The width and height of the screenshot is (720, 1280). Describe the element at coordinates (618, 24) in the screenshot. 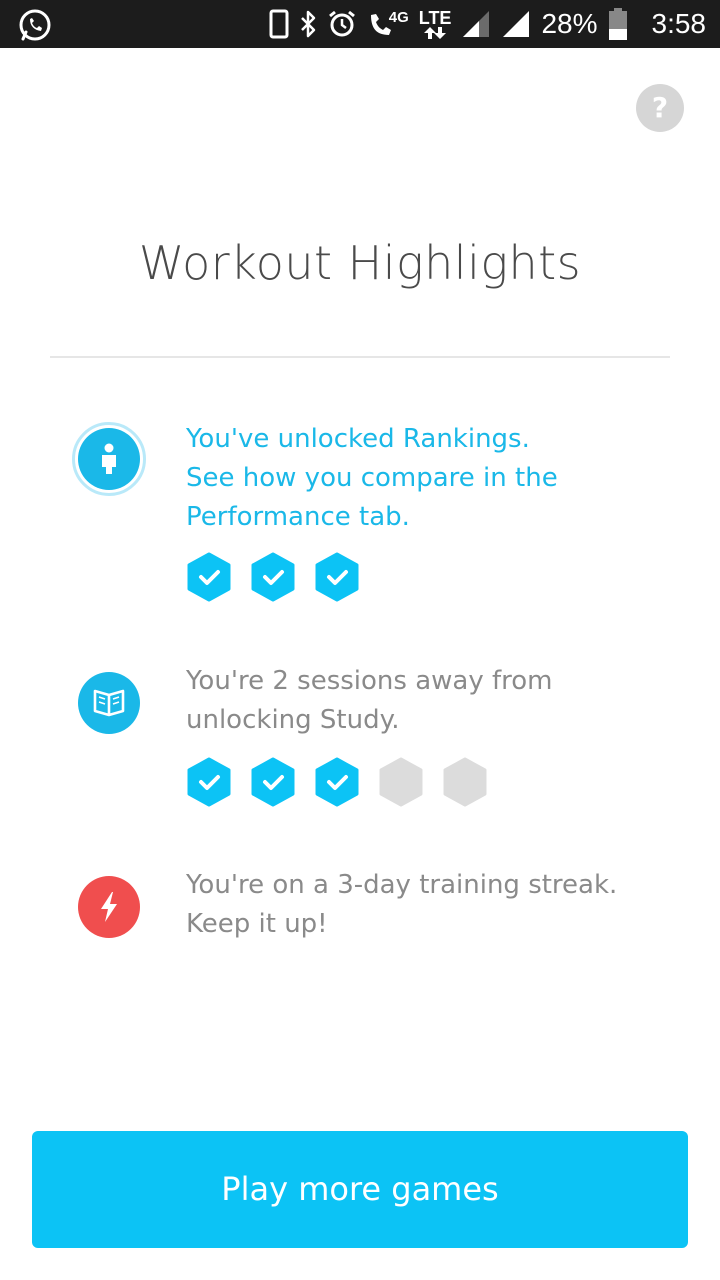

I see `battery-icon` at that location.